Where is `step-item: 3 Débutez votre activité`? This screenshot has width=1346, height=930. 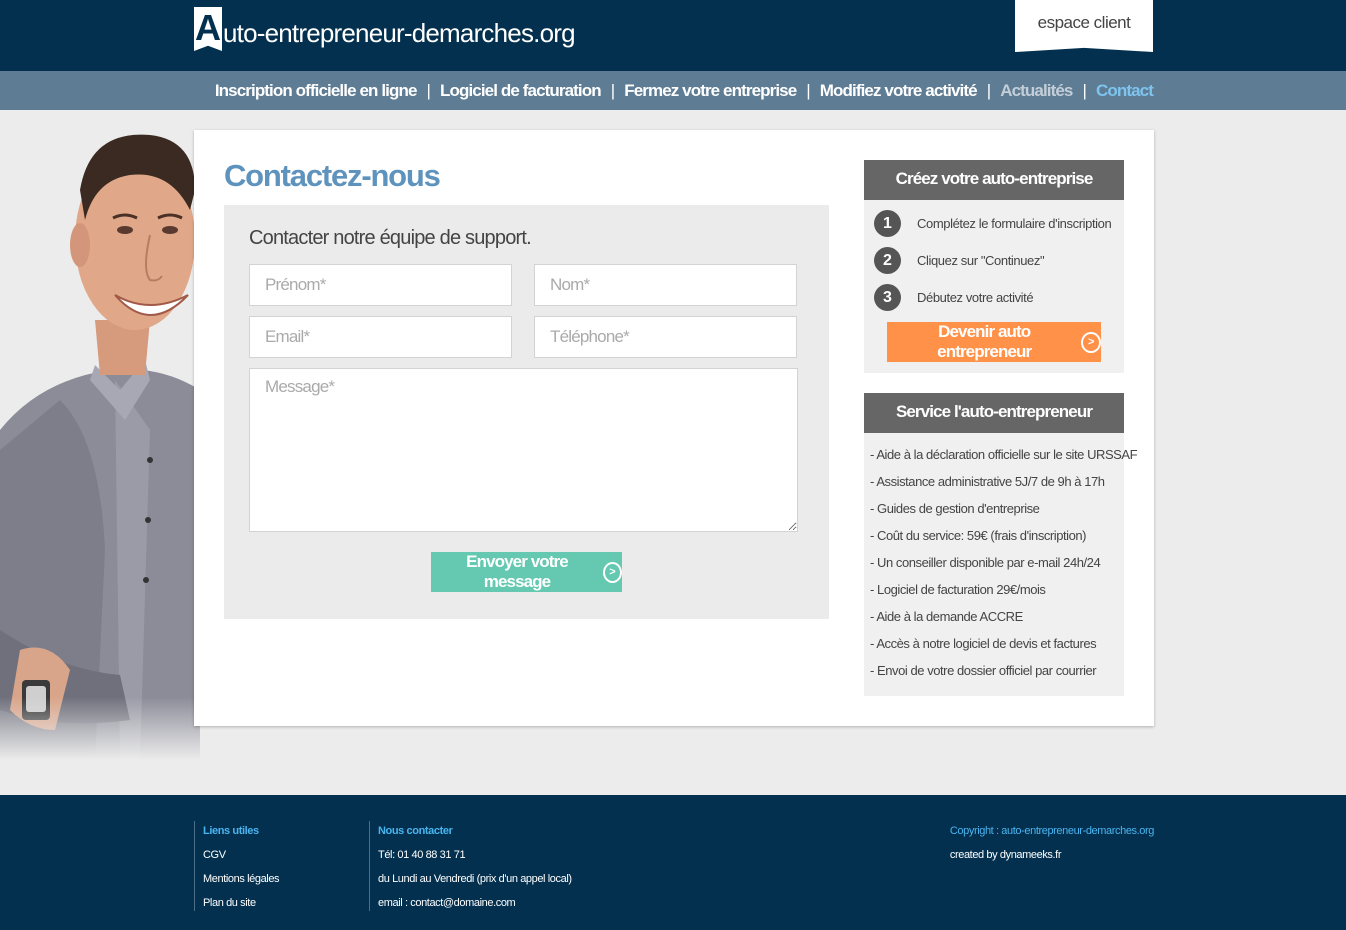 step-item: 3 Débutez votre activité is located at coordinates (954, 297).